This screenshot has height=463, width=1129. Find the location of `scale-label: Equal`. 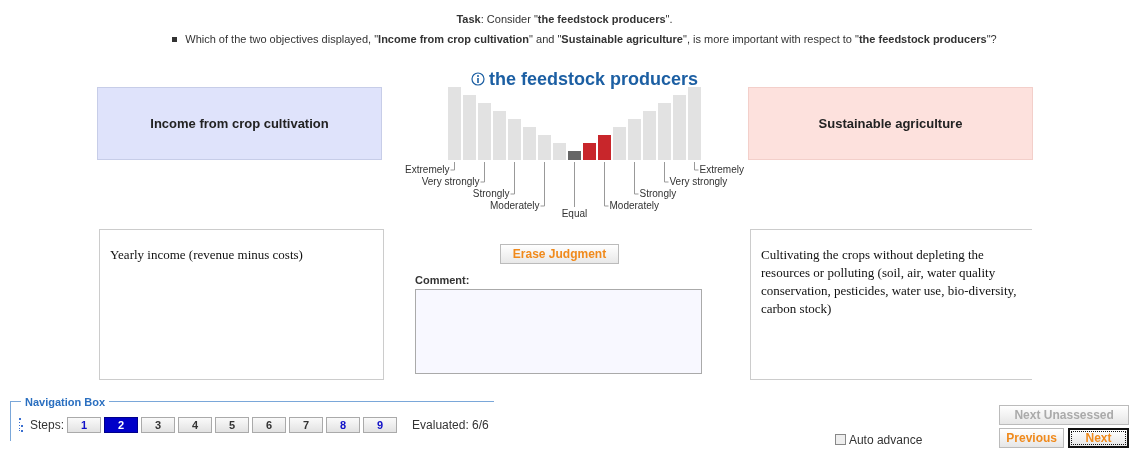

scale-label: Equal is located at coordinates (574, 213).